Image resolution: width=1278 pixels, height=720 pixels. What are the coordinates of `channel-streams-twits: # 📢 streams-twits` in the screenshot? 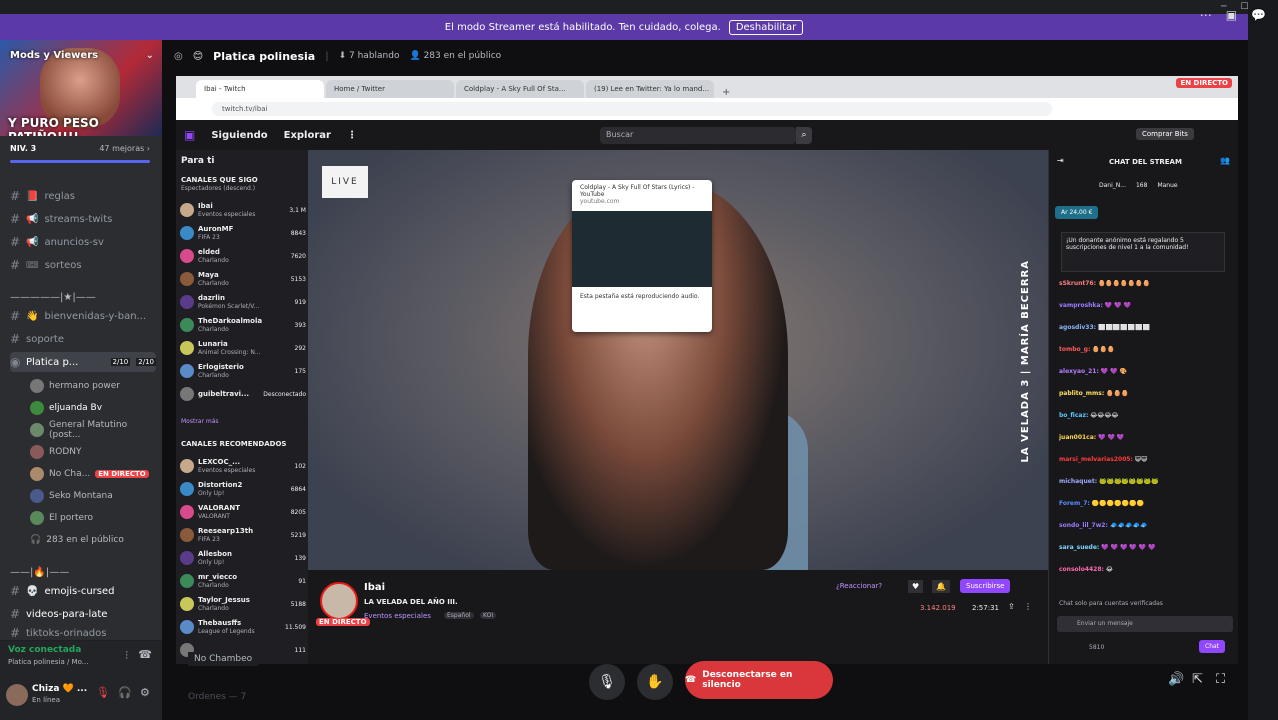 It's located at (83, 219).